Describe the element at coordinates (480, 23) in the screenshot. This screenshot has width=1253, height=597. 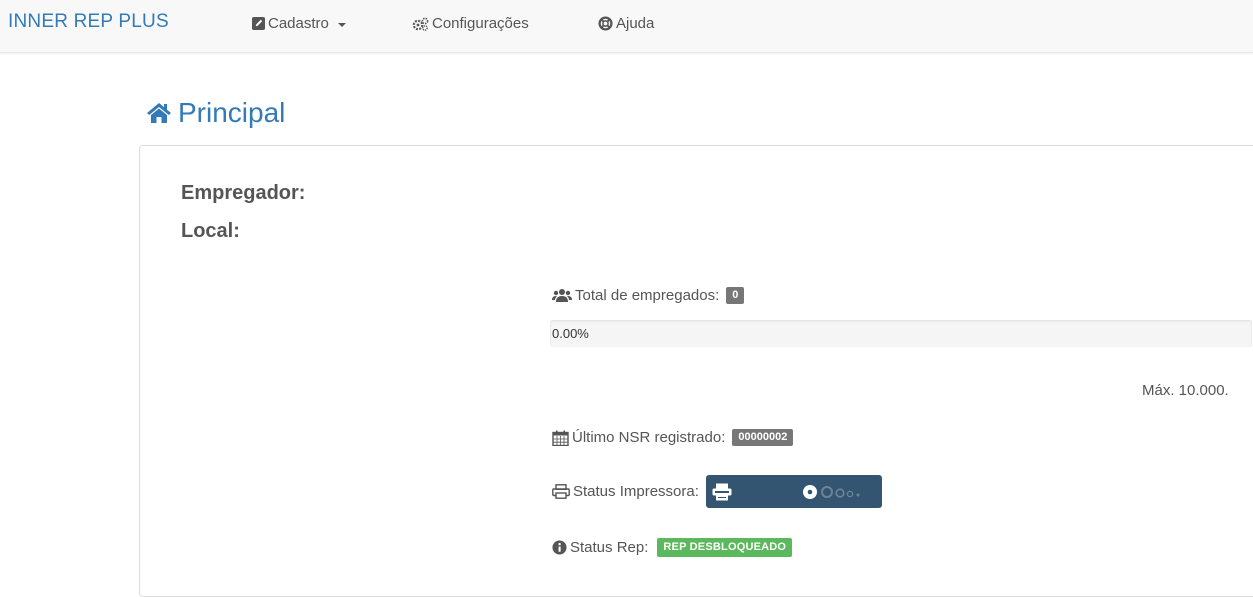
I see `nav-configuracoes-label: Configurações` at that location.